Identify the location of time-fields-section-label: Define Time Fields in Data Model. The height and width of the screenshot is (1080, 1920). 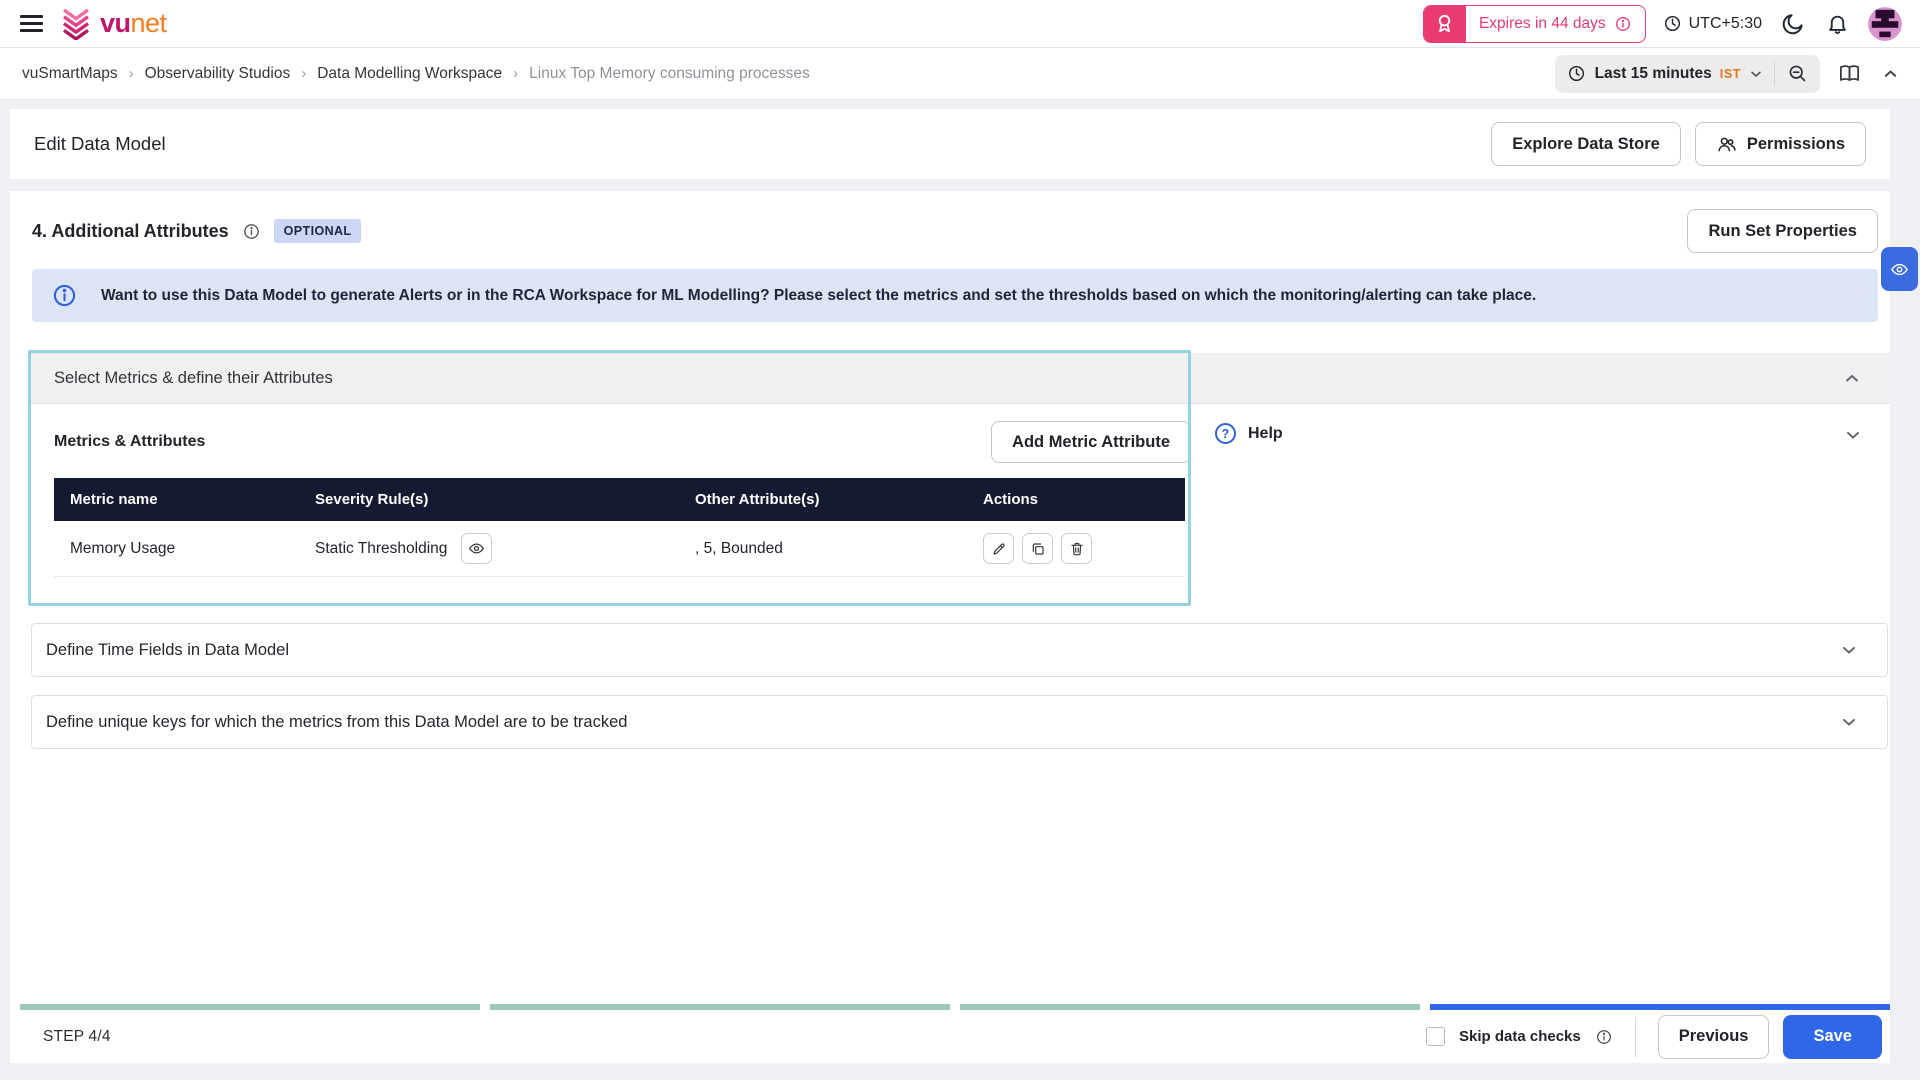
(168, 649).